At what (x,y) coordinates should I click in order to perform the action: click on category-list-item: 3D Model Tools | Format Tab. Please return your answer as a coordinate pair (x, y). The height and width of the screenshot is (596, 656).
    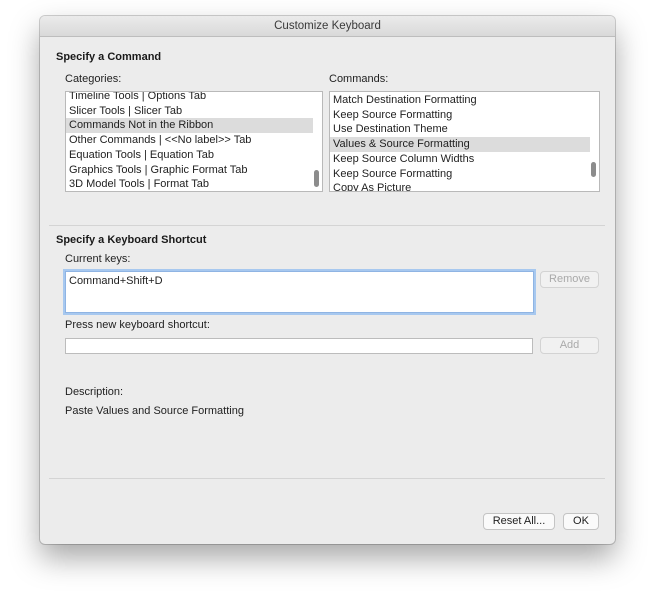
    Looking at the image, I should click on (189, 184).